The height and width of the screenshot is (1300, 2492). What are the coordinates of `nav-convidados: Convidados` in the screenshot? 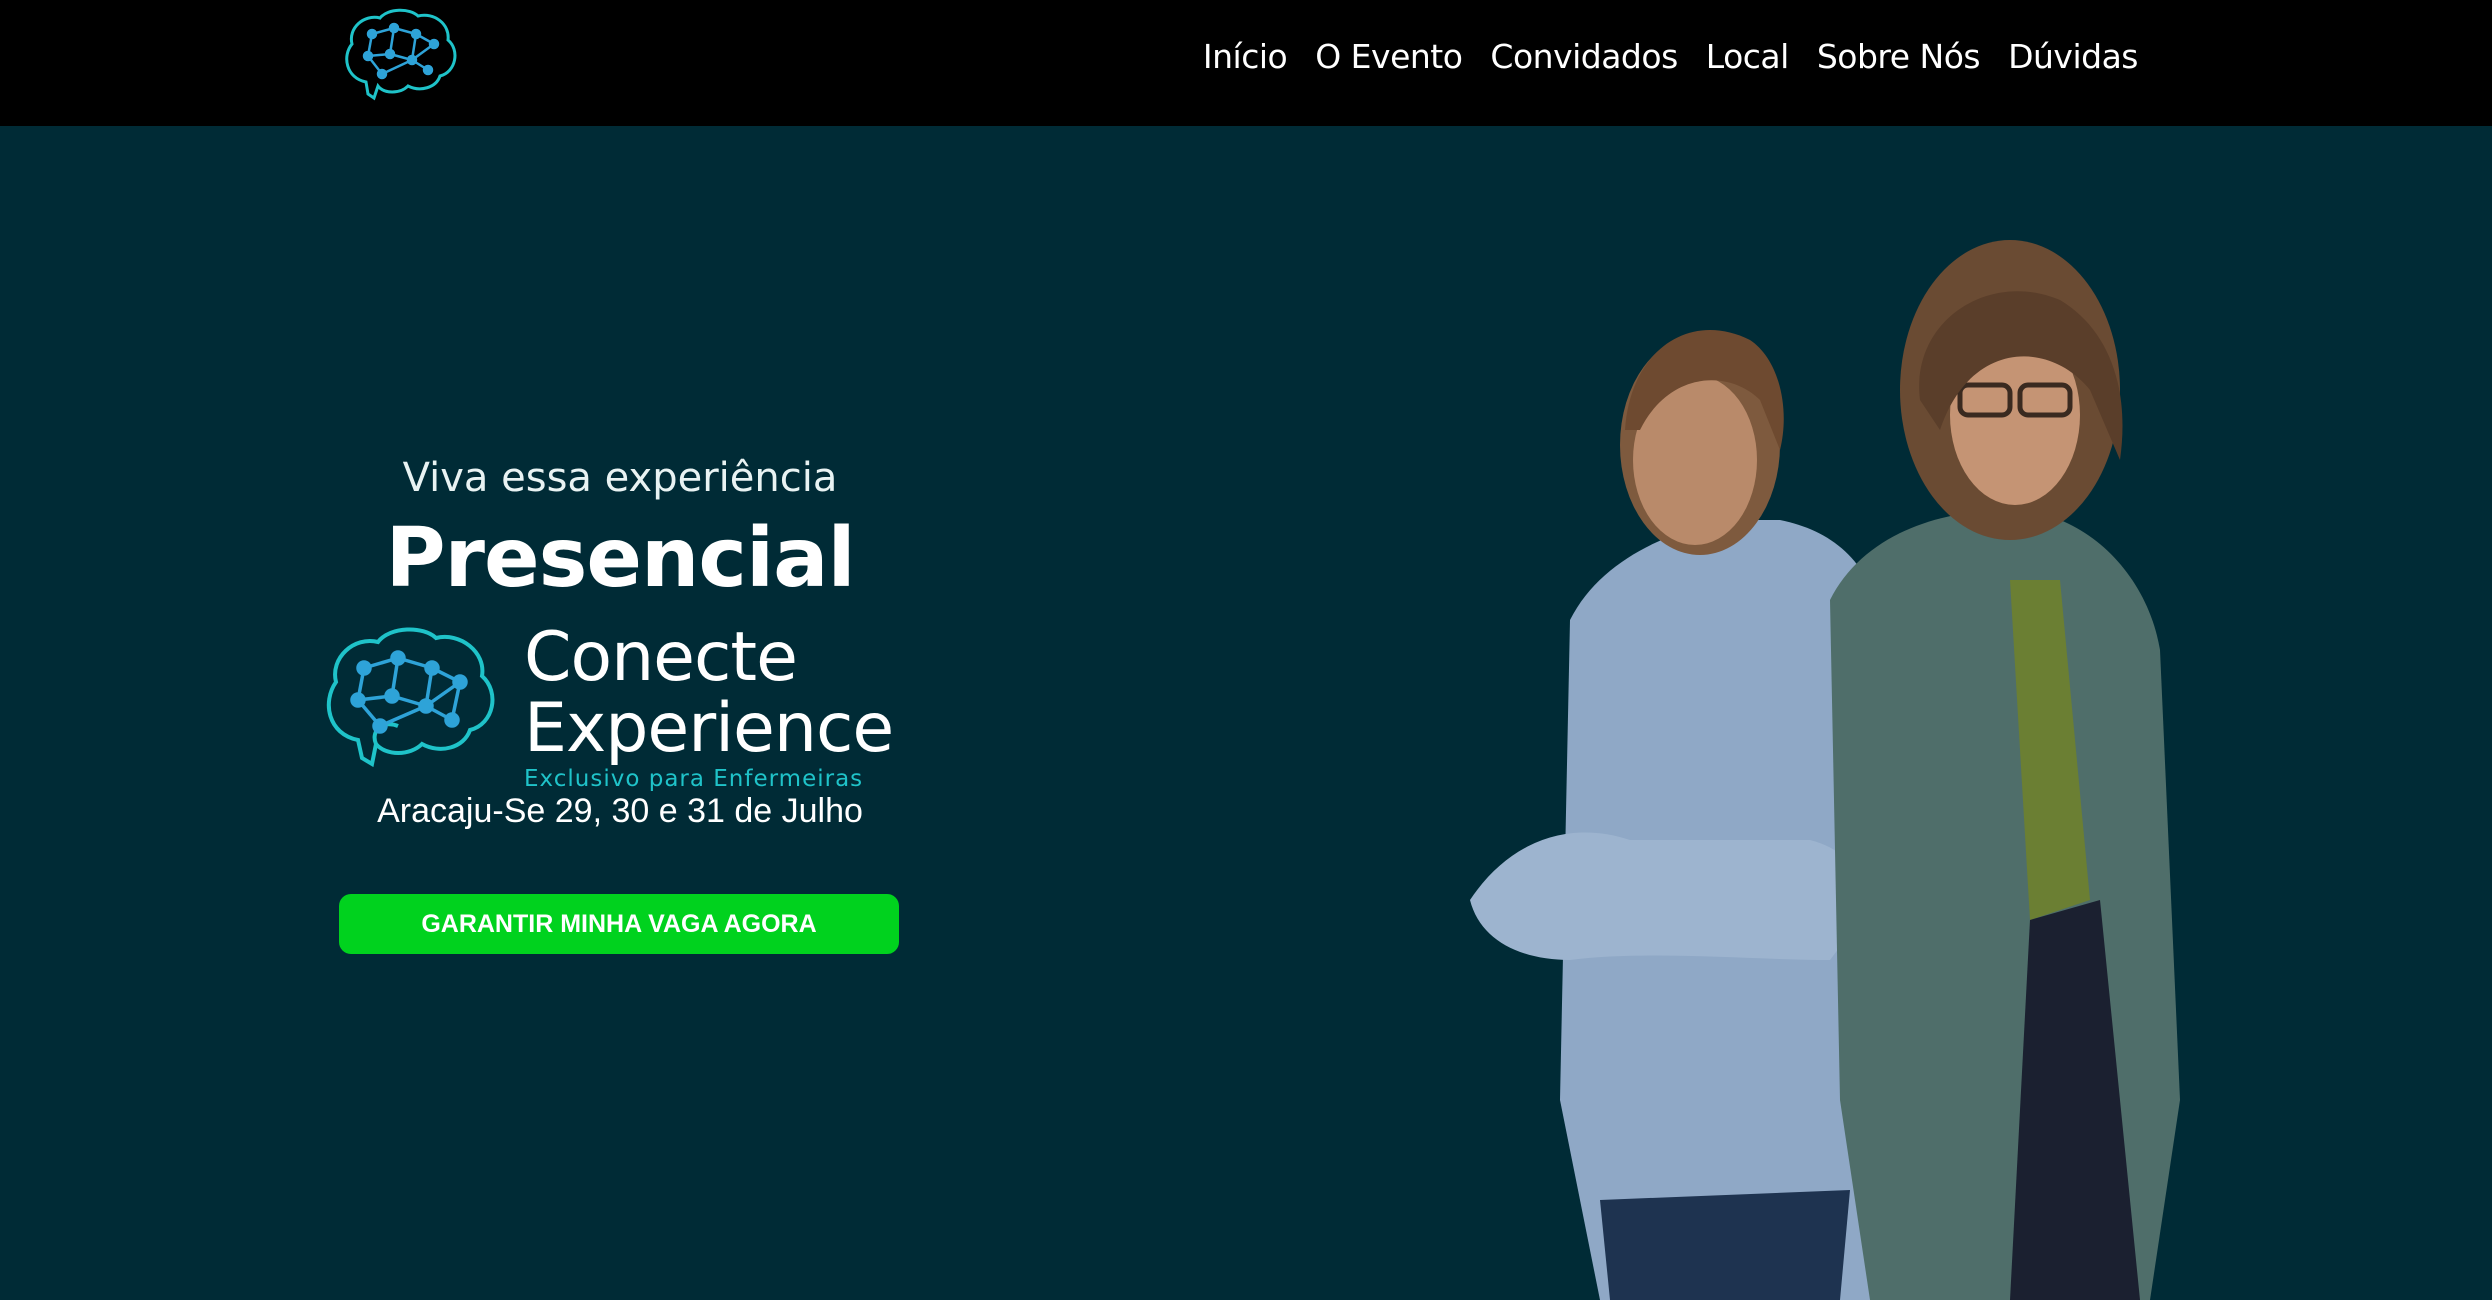 It's located at (1584, 56).